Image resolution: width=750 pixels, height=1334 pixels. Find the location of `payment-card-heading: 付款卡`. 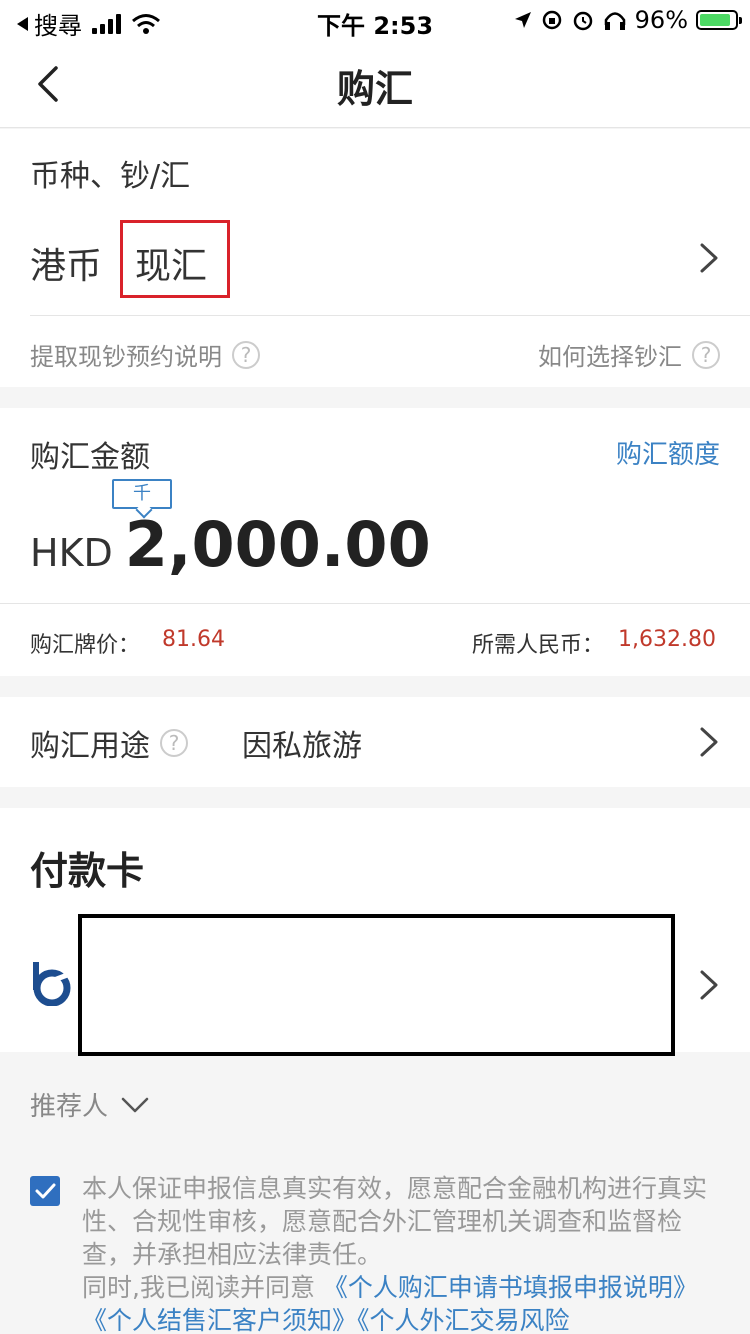

payment-card-heading: 付款卡 is located at coordinates (87, 871).